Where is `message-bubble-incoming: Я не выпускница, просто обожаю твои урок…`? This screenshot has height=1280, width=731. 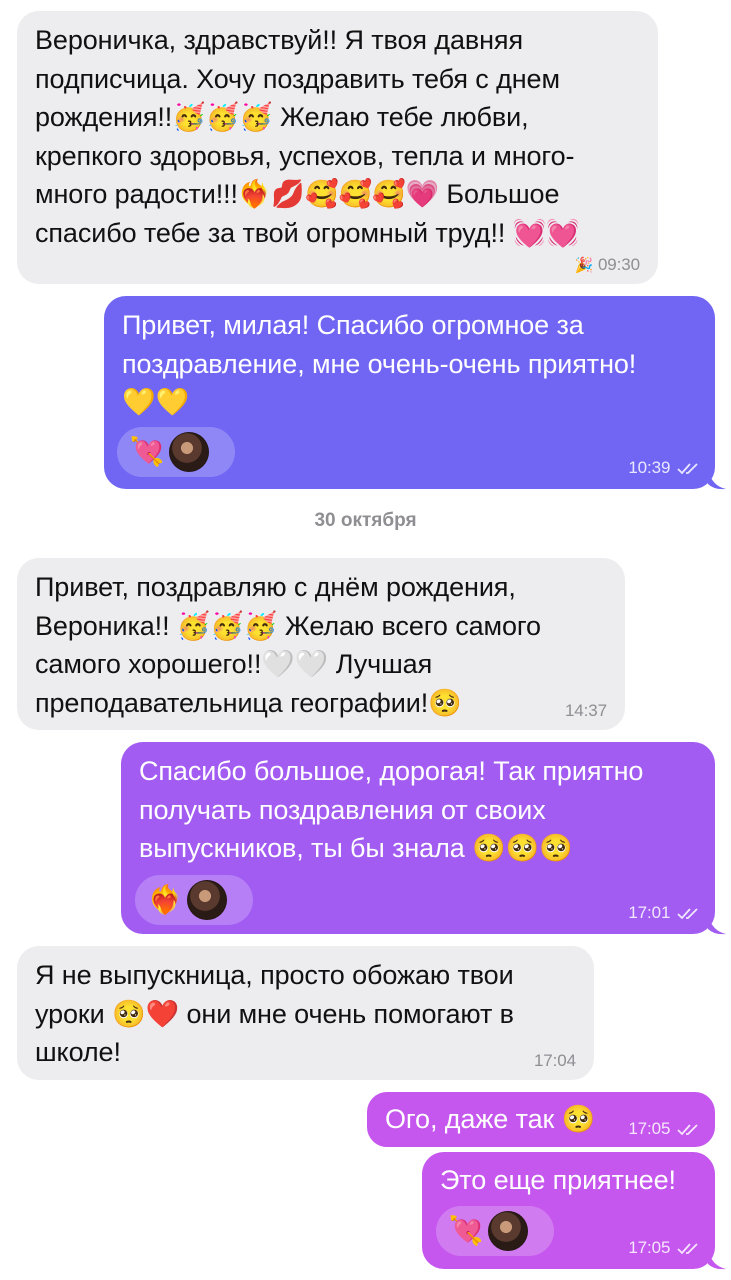
message-bubble-incoming: Я не выпускница, просто обожаю твои урок… is located at coordinates (305, 1013).